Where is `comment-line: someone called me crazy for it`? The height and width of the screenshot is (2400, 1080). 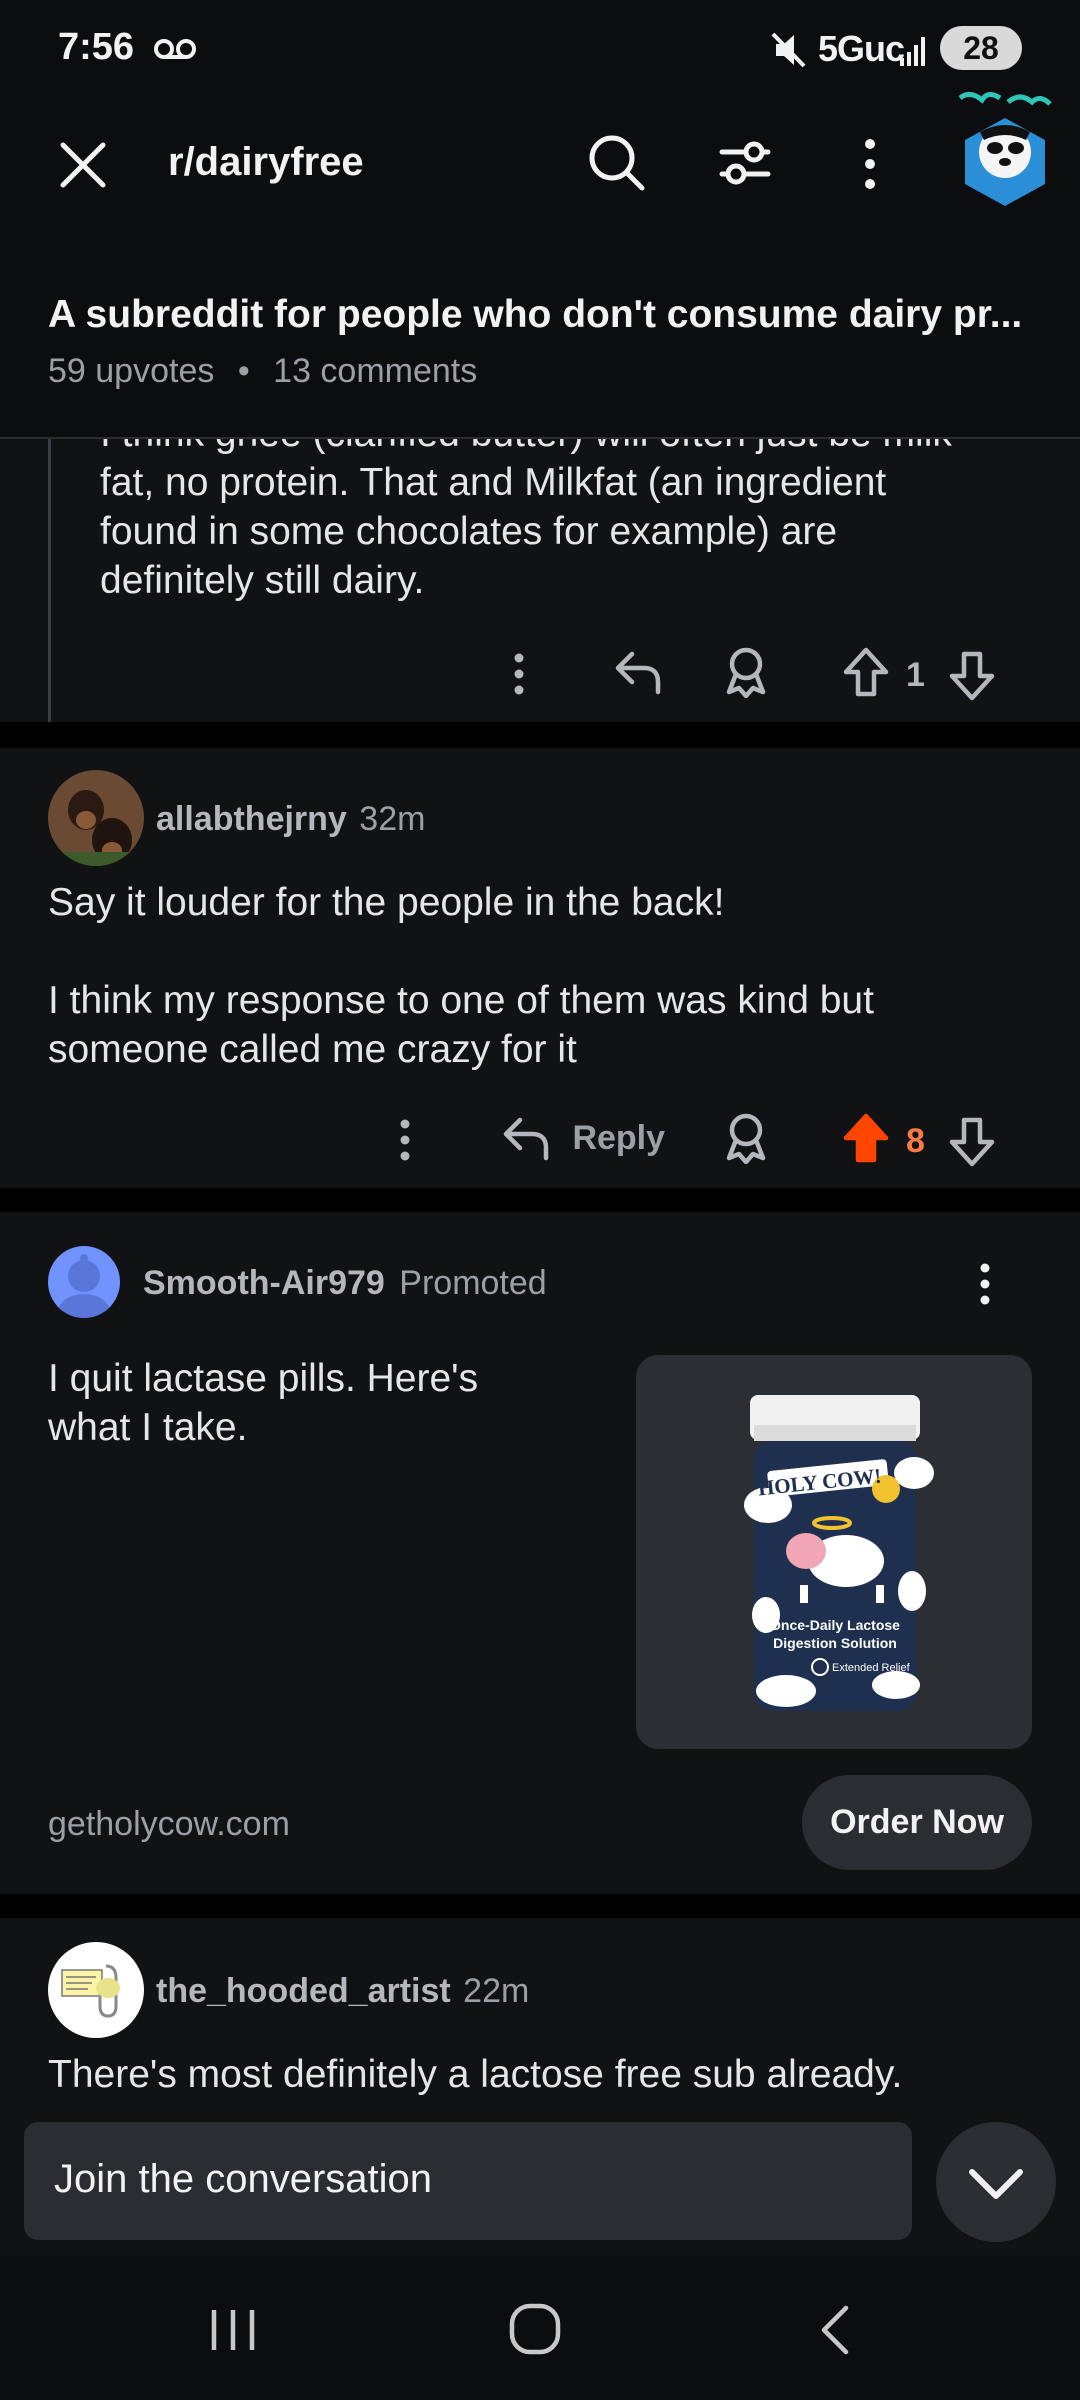 comment-line: someone called me crazy for it is located at coordinates (312, 1049).